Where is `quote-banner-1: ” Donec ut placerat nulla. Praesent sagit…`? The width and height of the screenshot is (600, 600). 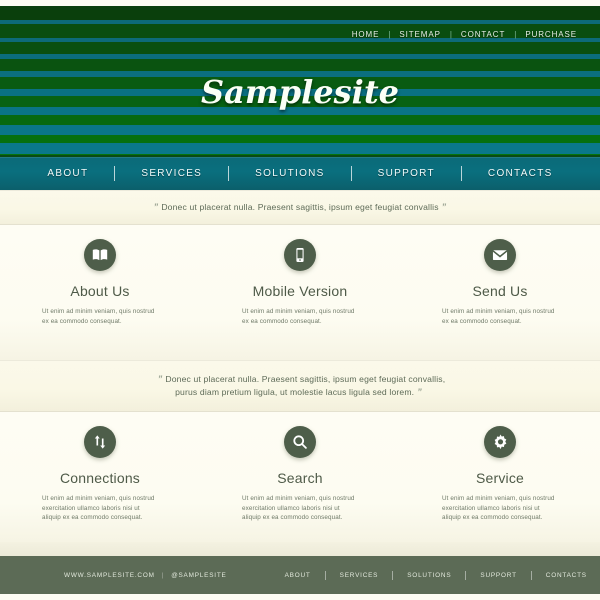
quote-banner-1: ” Donec ut placerat nulla. Praesent sagit… is located at coordinates (300, 207).